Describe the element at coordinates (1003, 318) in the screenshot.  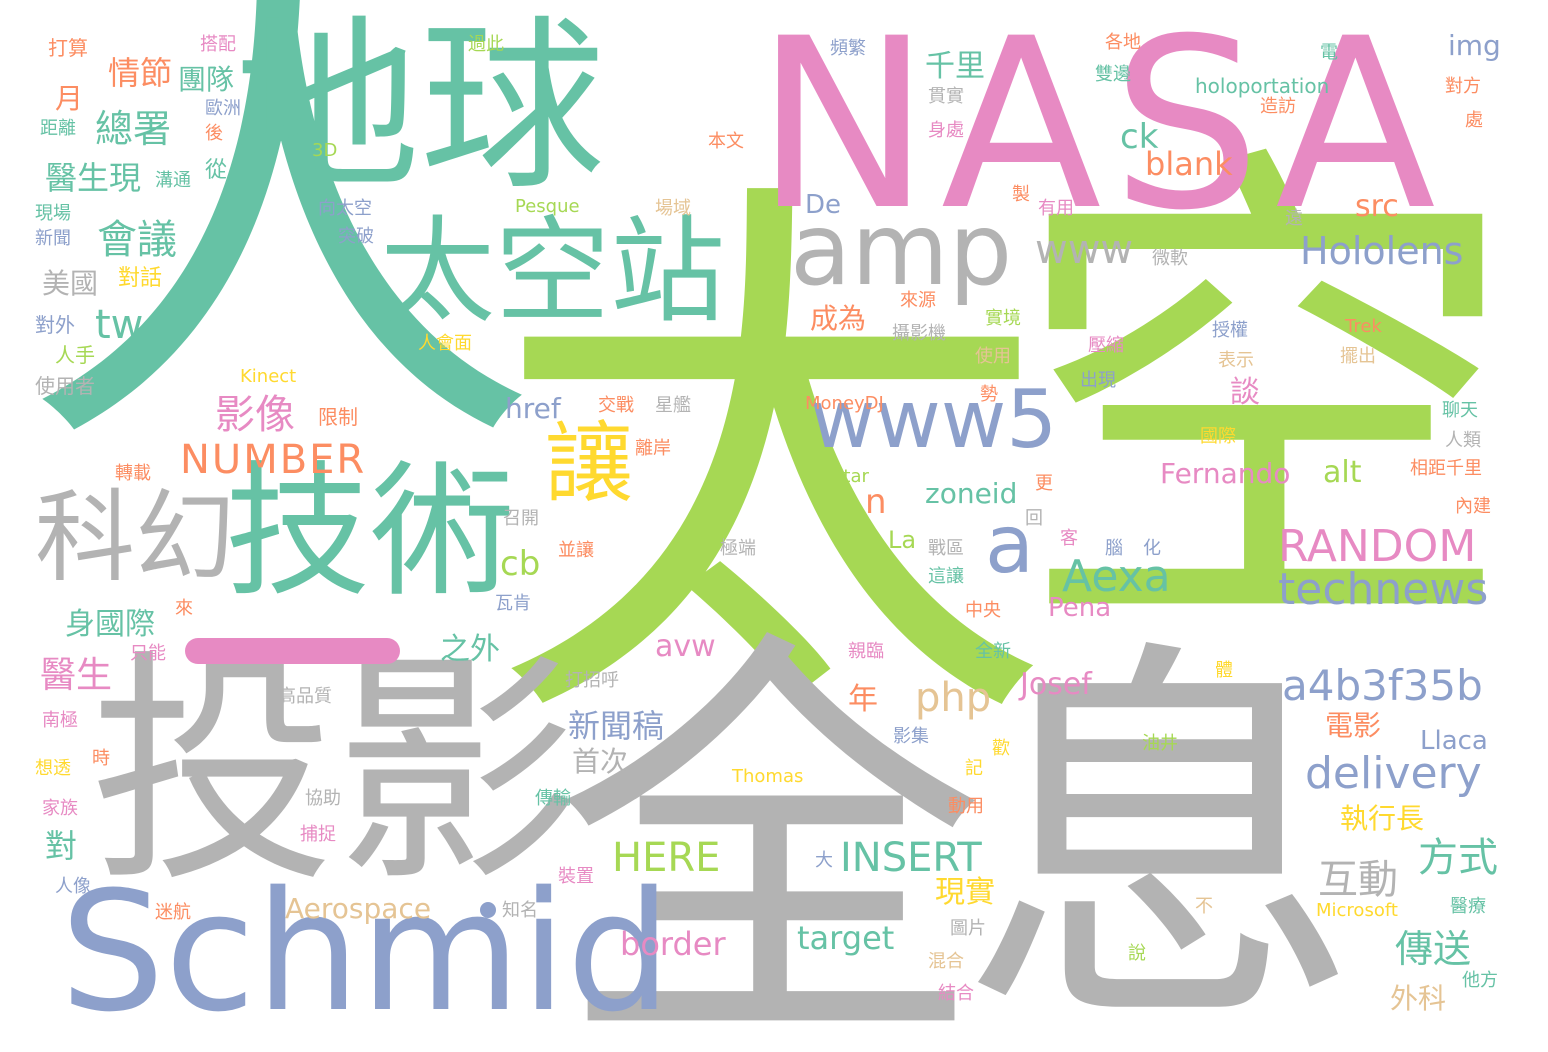
I see `word: 實境` at that location.